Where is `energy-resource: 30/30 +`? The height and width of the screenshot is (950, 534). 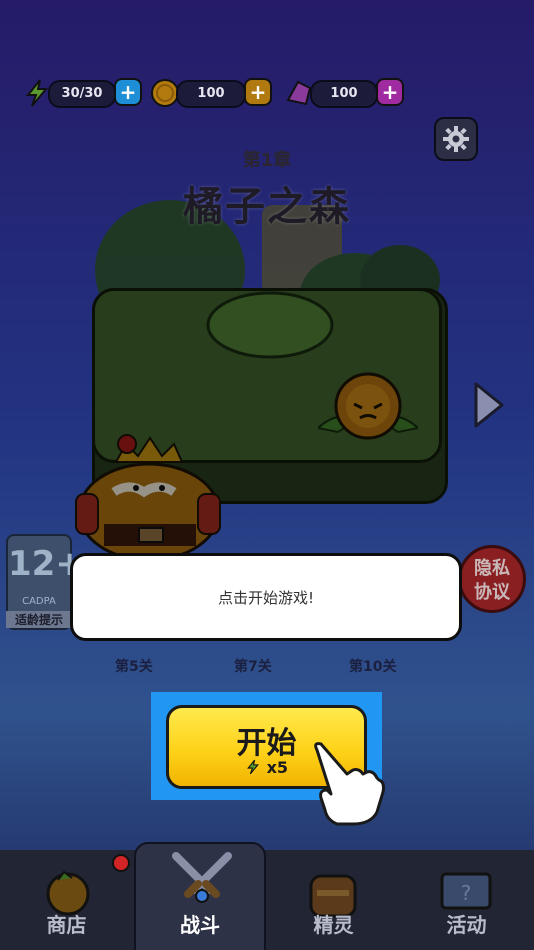 energy-resource: 30/30 + is located at coordinates (83, 93).